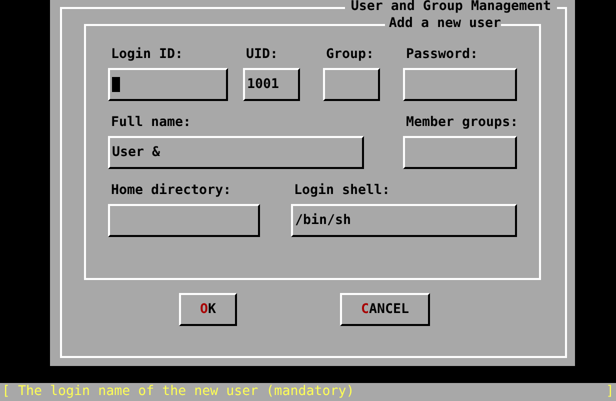  Describe the element at coordinates (343, 190) in the screenshot. I see `field-label: Login shell:` at that location.